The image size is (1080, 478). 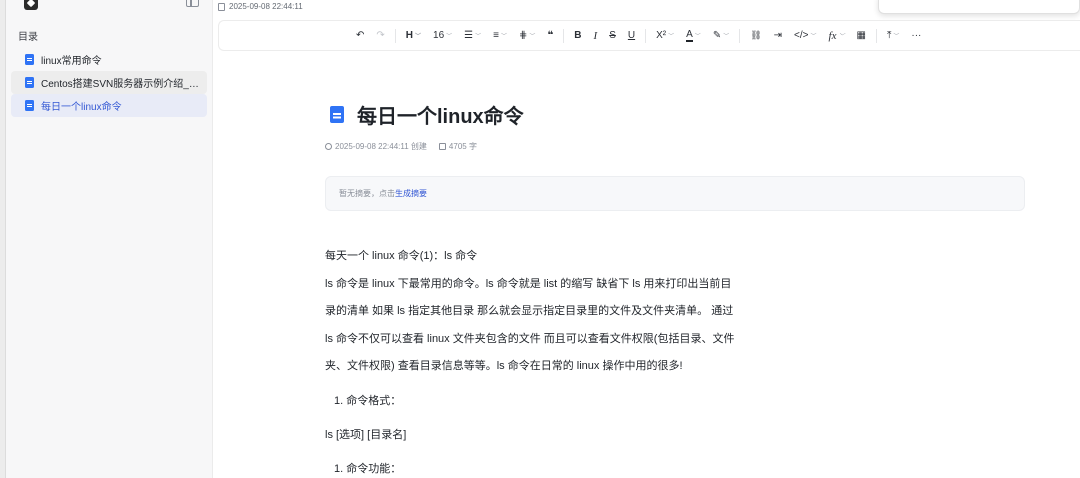 What do you see at coordinates (550, 36) in the screenshot?
I see `quote-button: ❝` at bounding box center [550, 36].